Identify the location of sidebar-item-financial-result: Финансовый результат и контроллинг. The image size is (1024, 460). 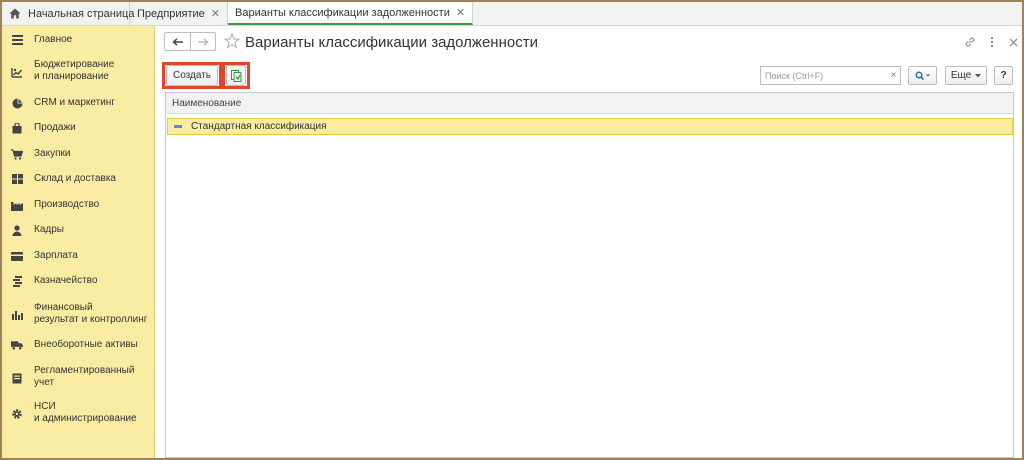
(78, 314).